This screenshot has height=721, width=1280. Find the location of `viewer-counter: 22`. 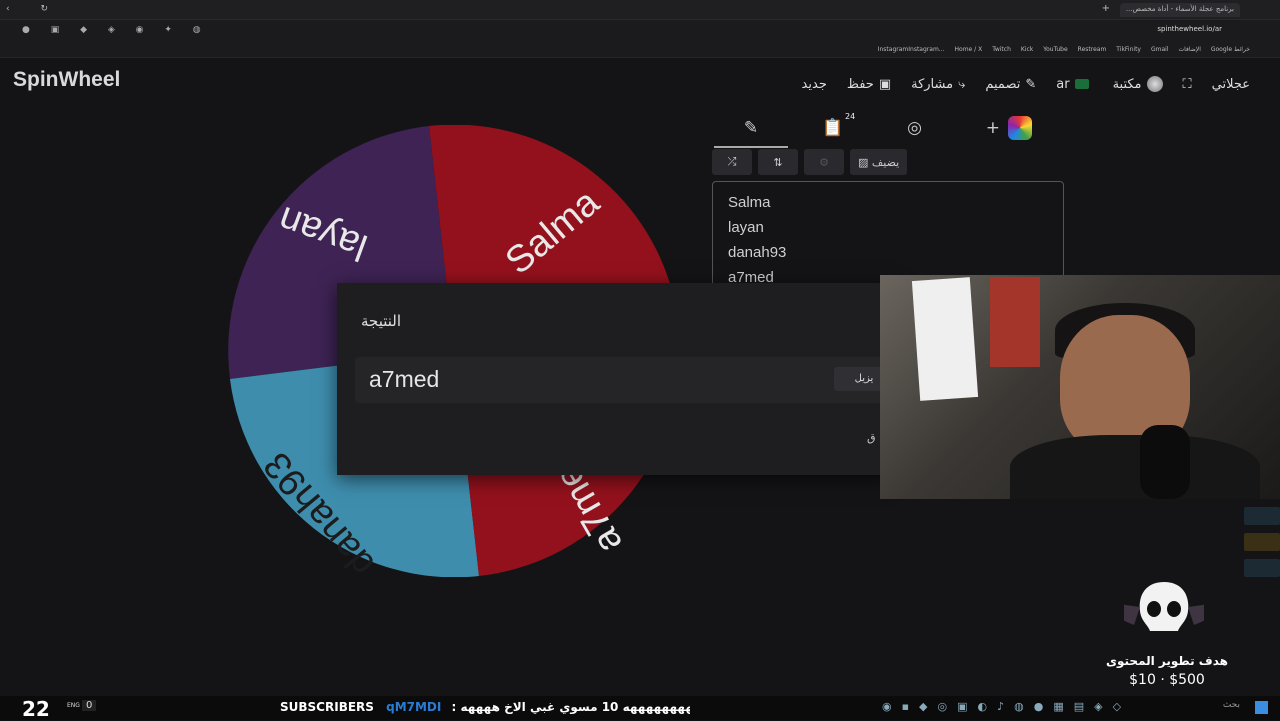

viewer-counter: 22 is located at coordinates (36, 709).